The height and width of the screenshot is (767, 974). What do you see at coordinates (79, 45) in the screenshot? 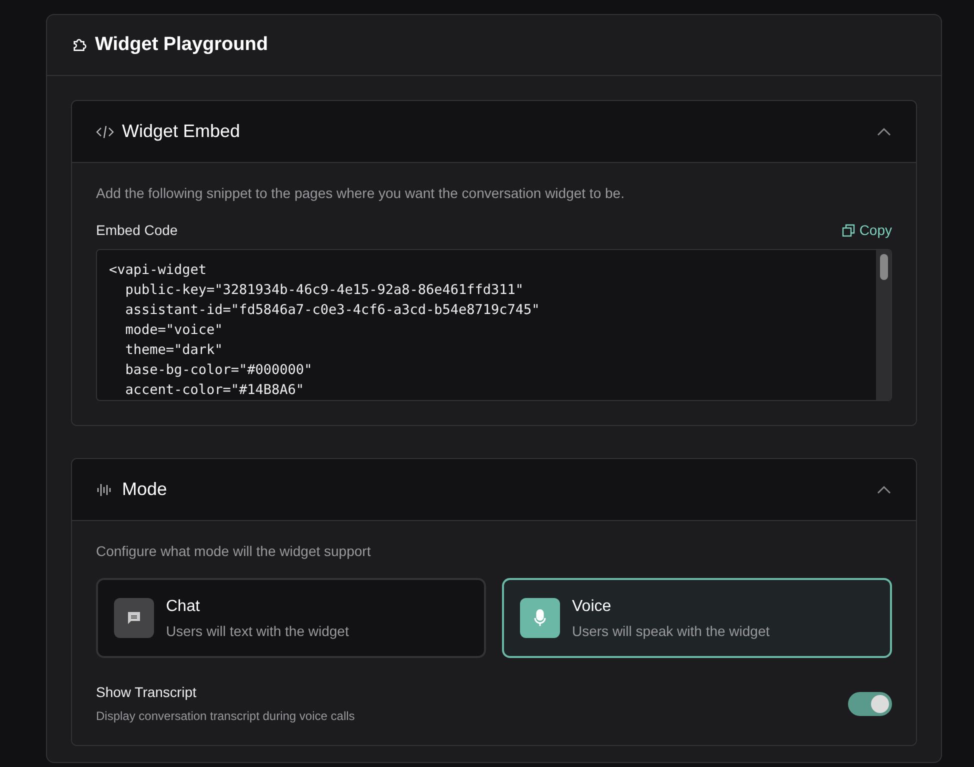
I see `puzzle-icon` at bounding box center [79, 45].